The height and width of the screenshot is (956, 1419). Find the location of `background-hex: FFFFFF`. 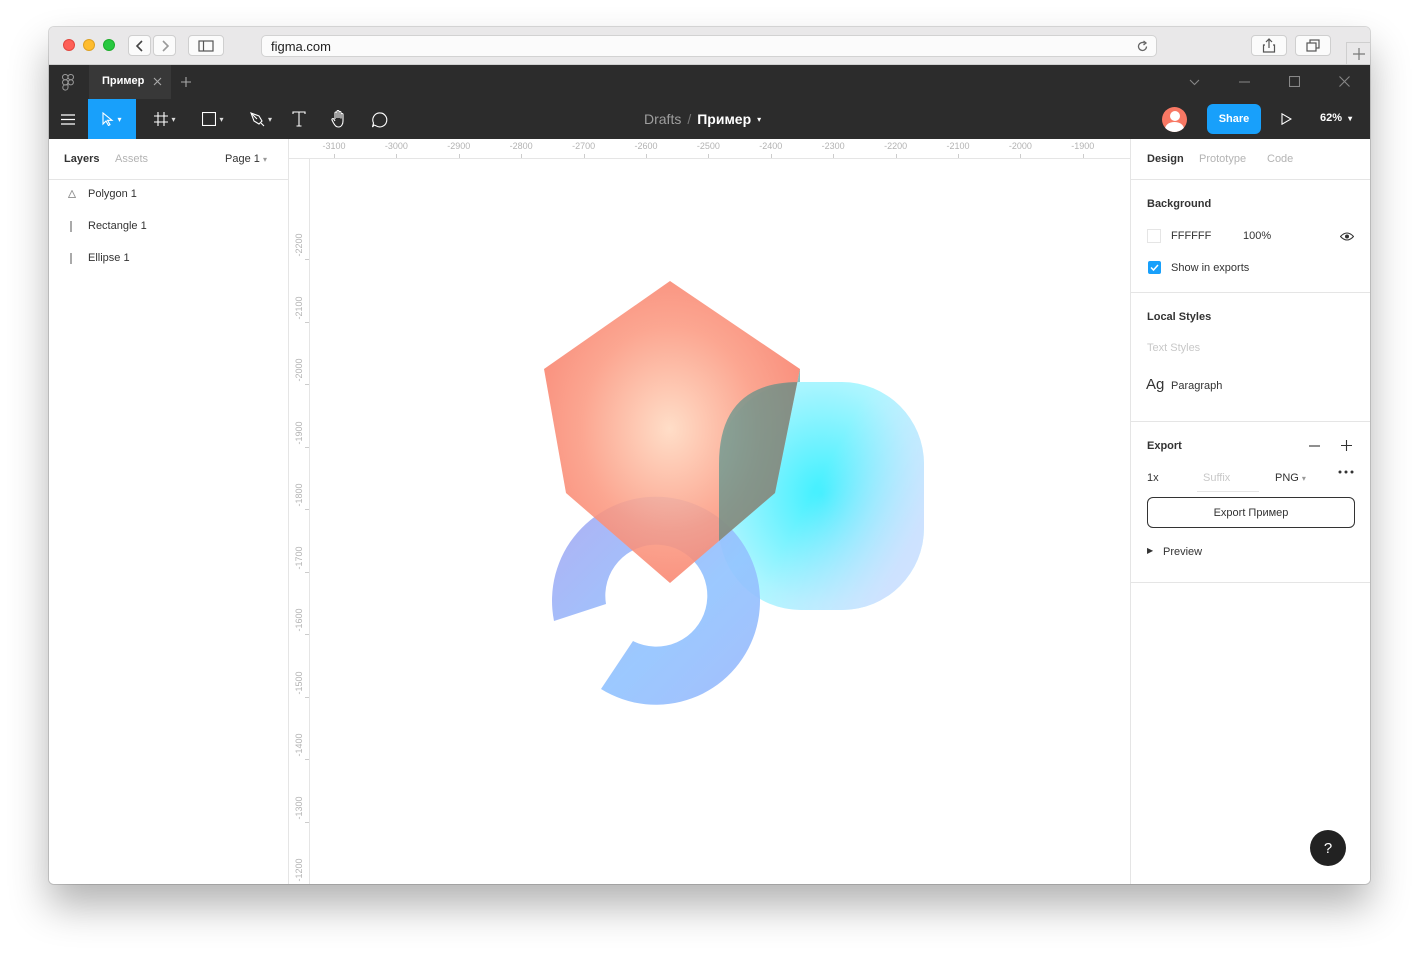

background-hex: FFFFFF is located at coordinates (1191, 236).